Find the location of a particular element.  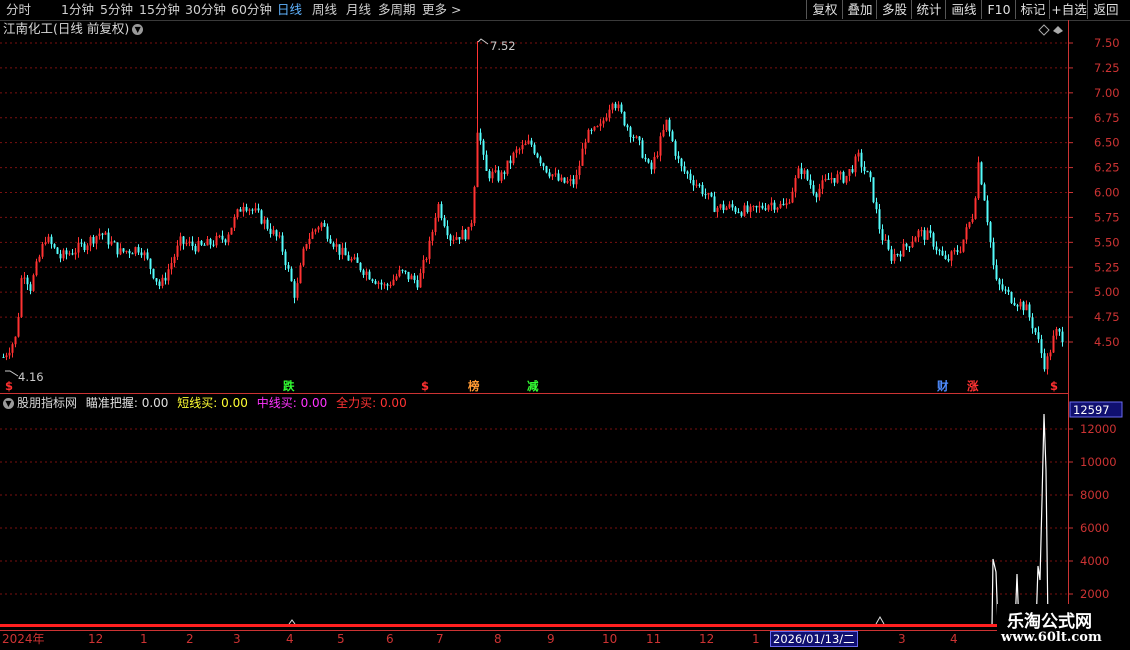

settings-diamond-icon is located at coordinates (1058, 30).